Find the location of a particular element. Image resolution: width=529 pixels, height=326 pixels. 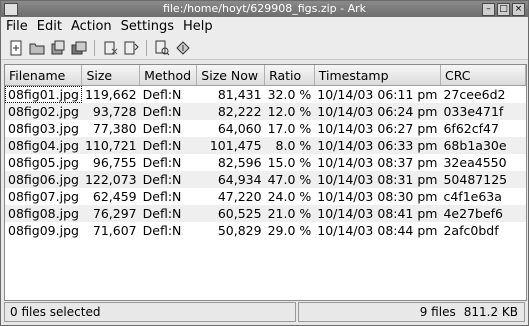

cell-ratio: 21.0 % is located at coordinates (289, 213).